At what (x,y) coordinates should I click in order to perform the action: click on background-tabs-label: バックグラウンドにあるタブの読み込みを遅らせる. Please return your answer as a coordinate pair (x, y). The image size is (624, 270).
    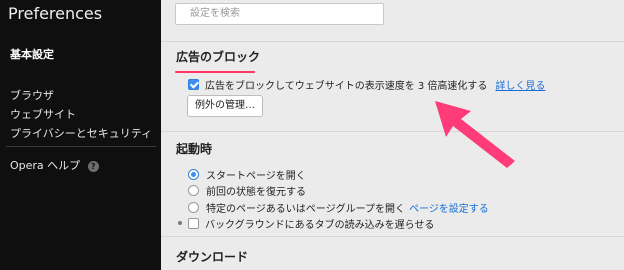
    Looking at the image, I should click on (320, 225).